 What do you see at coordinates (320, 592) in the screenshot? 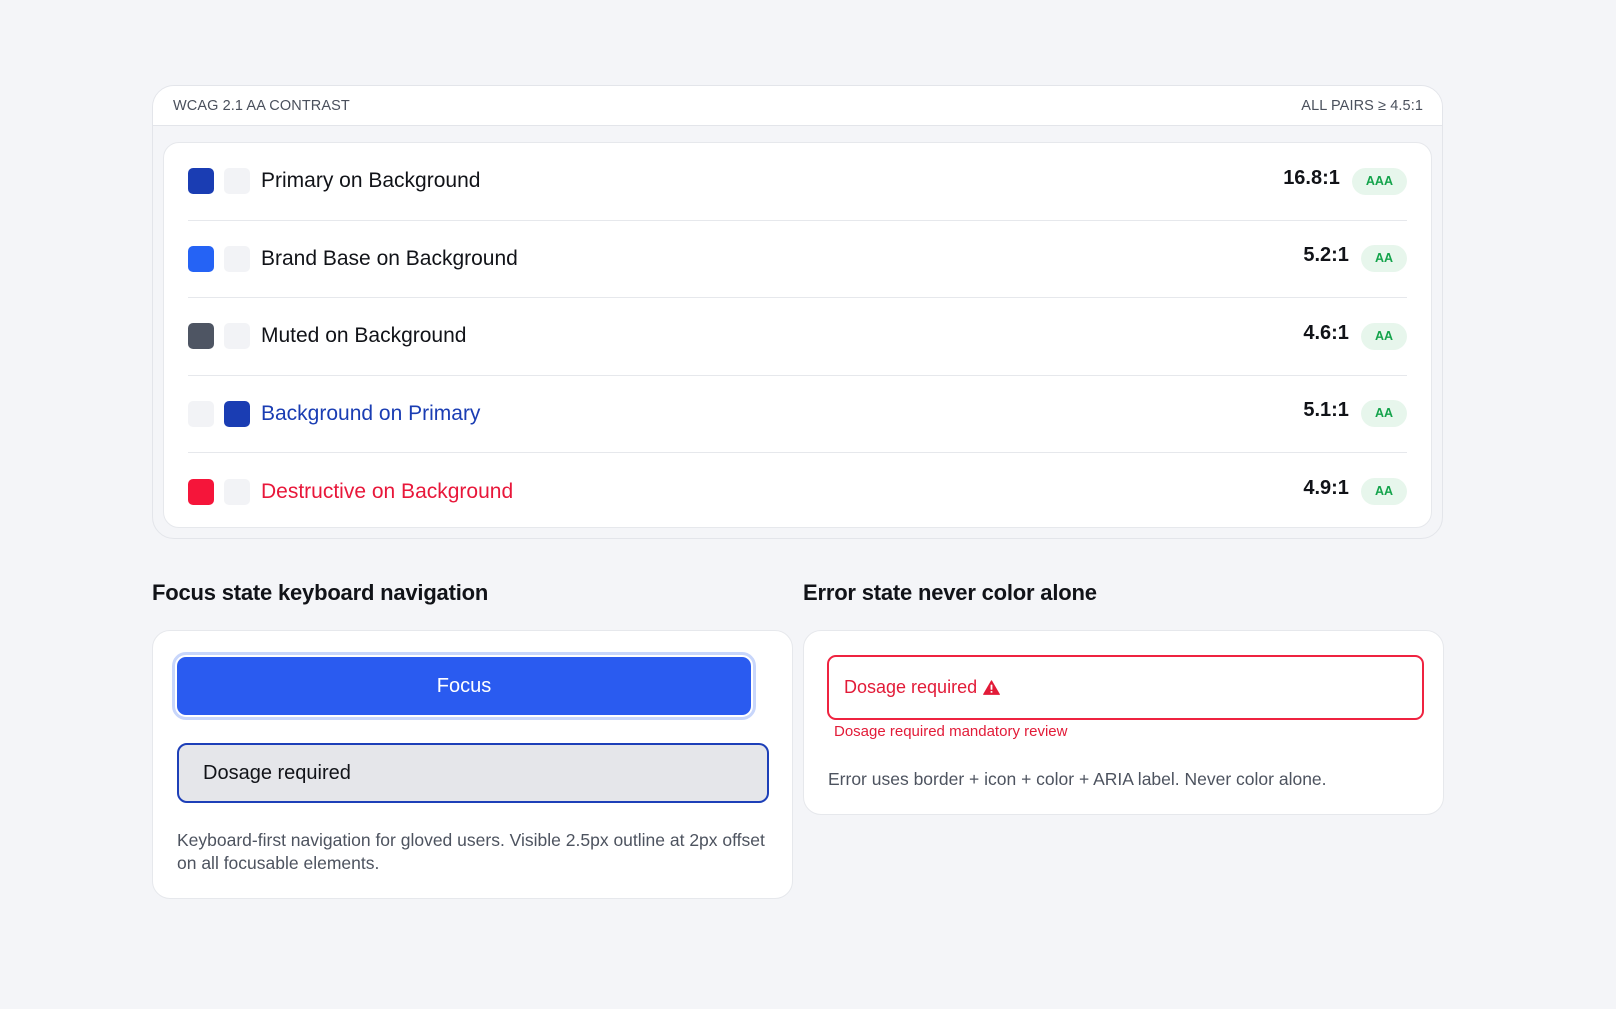
I see `focus-section-title: Focus state keyboard navigation` at bounding box center [320, 592].